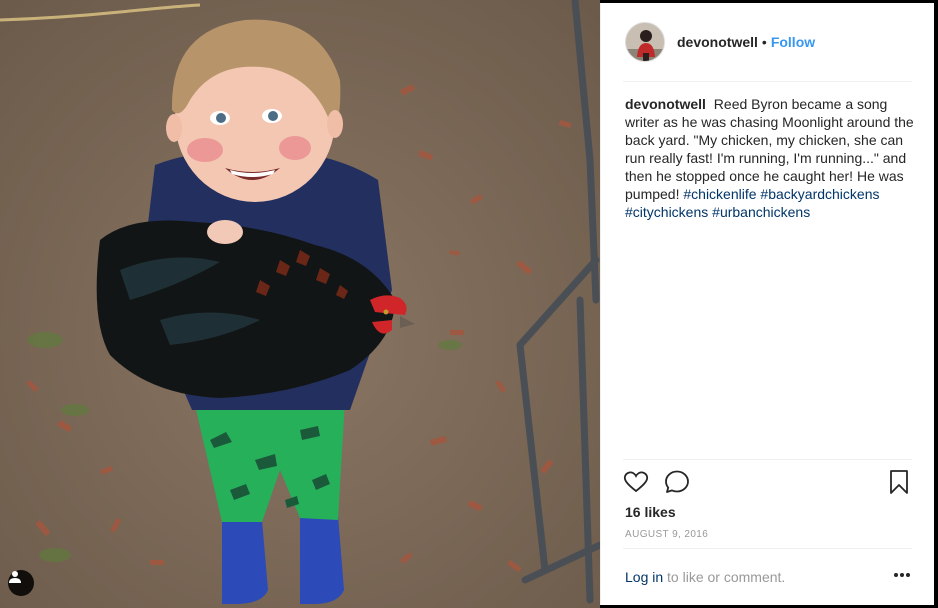 This screenshot has width=938, height=608. I want to click on save-button, so click(899, 482).